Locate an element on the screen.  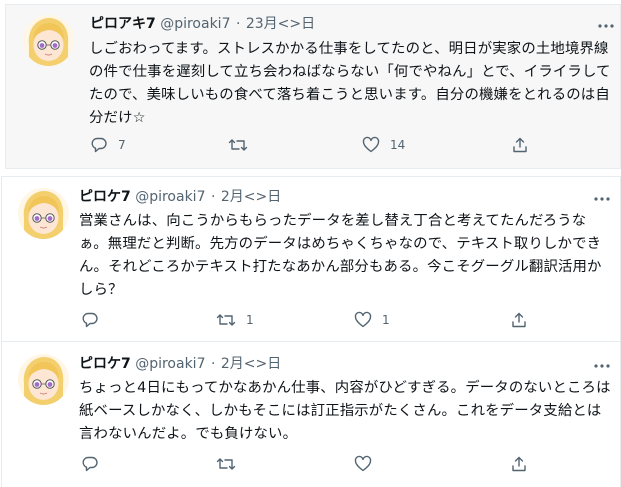
reply-button: 7 is located at coordinates (108, 145).